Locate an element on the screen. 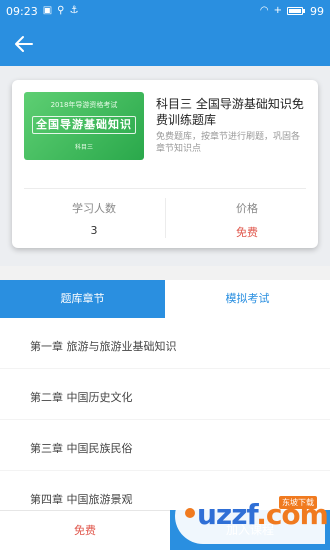  person-icon: ⚲ is located at coordinates (61, 10).